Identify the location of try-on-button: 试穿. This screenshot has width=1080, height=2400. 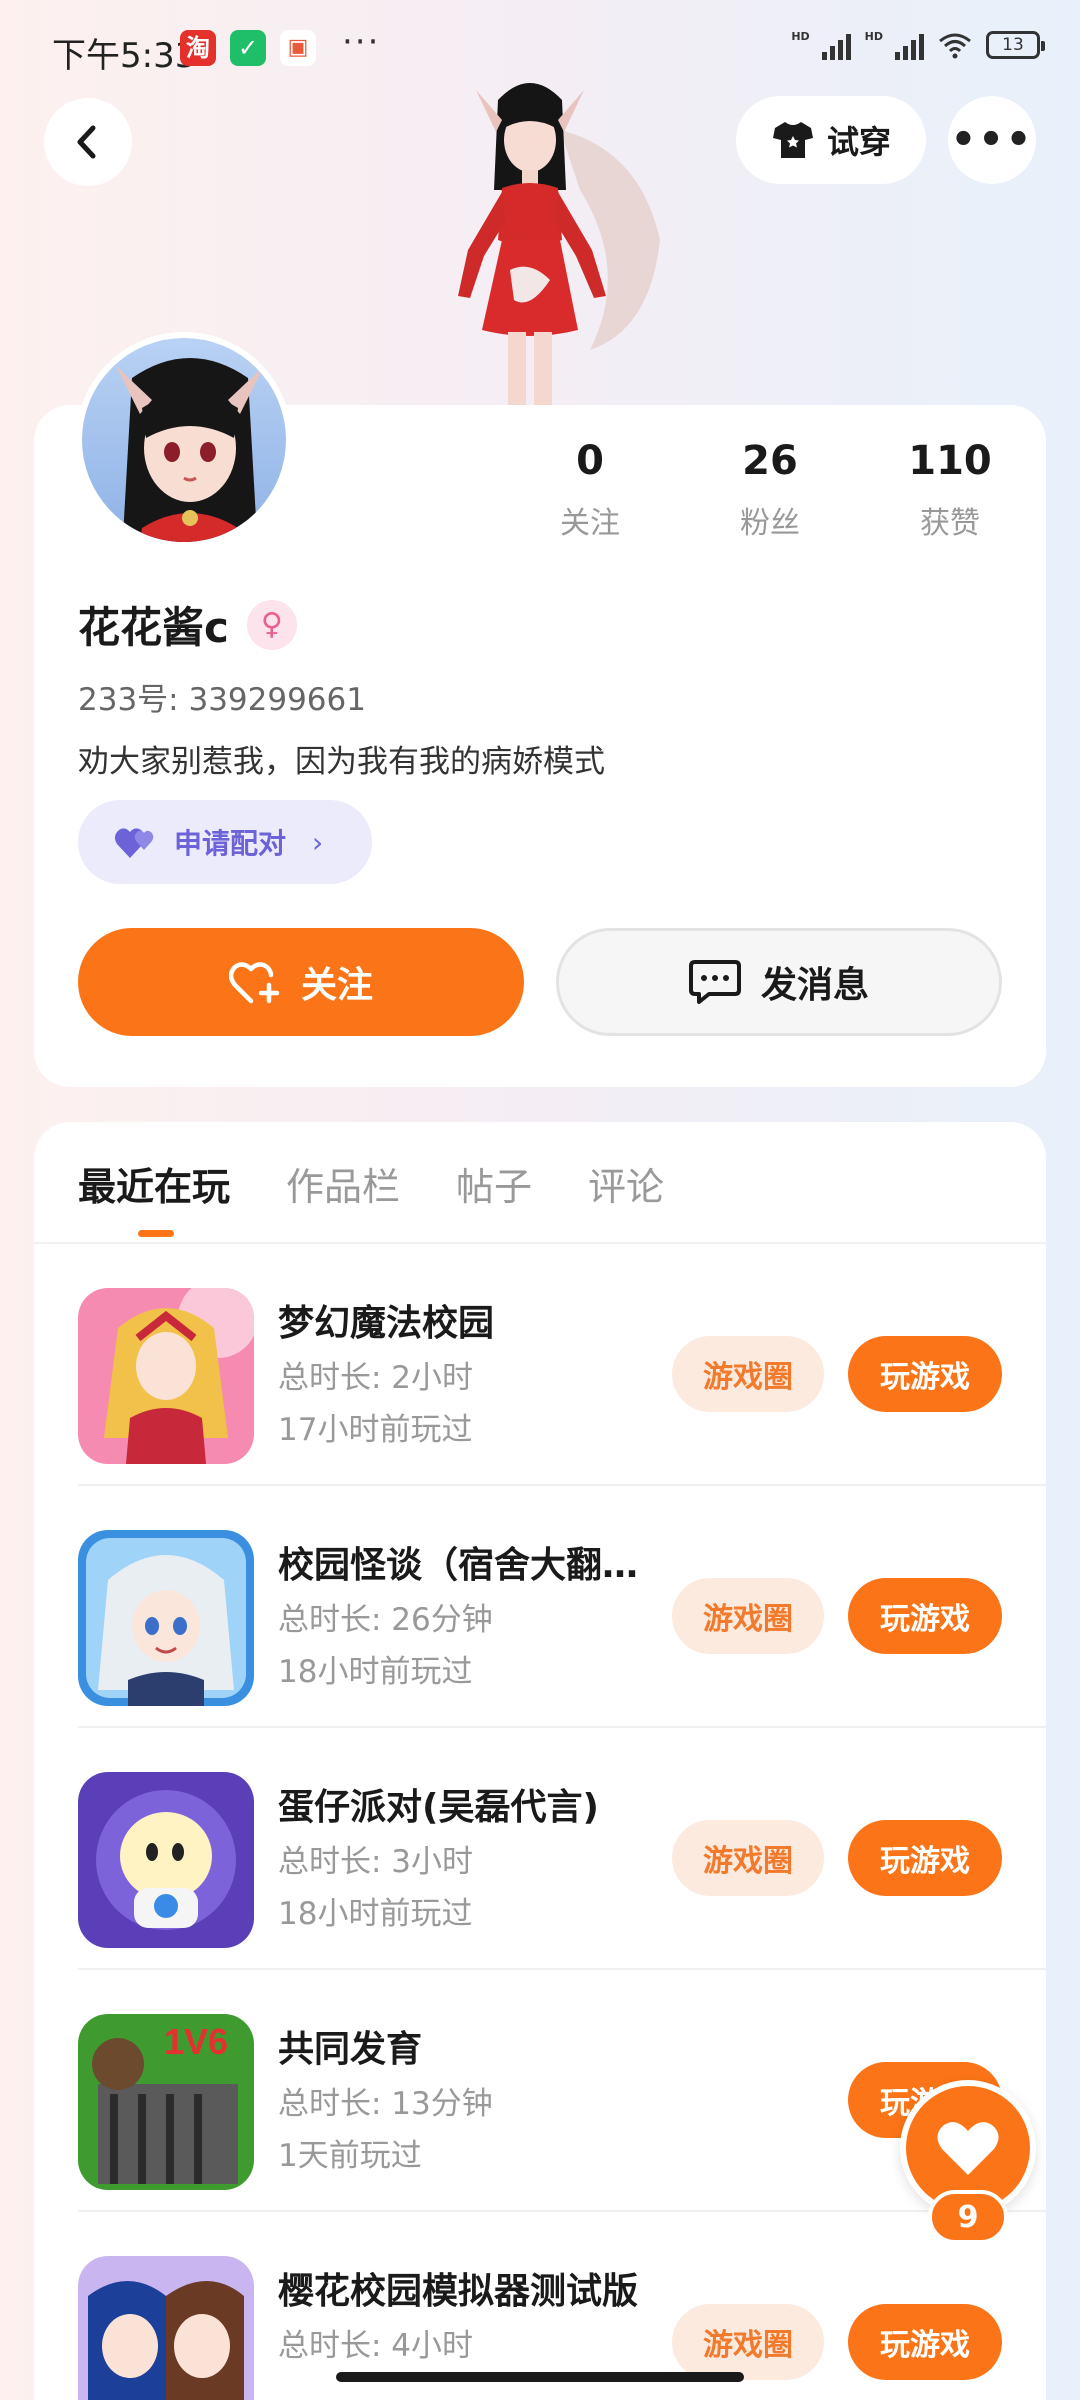
(831, 140).